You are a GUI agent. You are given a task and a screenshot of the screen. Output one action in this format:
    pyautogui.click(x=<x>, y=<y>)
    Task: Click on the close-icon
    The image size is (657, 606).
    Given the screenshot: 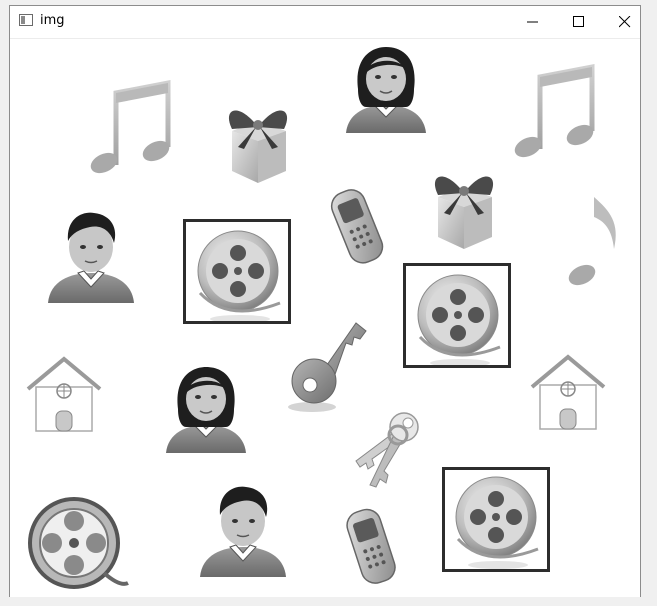 What is the action you would take?
    pyautogui.click(x=625, y=22)
    